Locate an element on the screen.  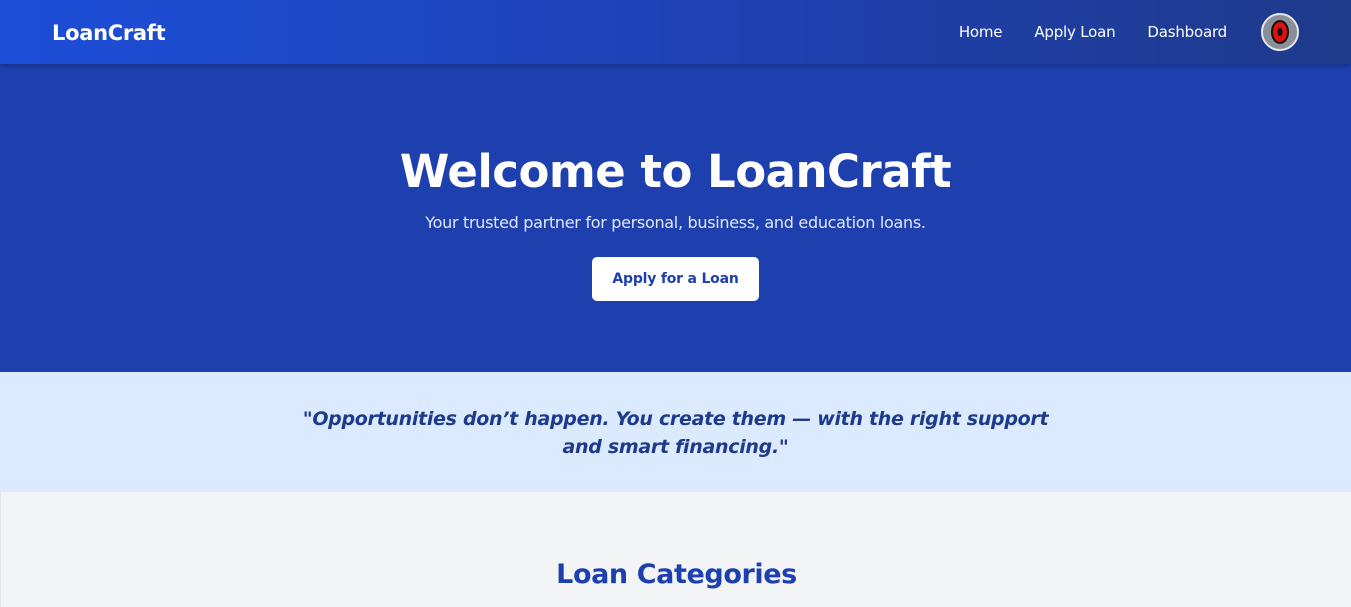
nav-link-home: Home is located at coordinates (981, 32).